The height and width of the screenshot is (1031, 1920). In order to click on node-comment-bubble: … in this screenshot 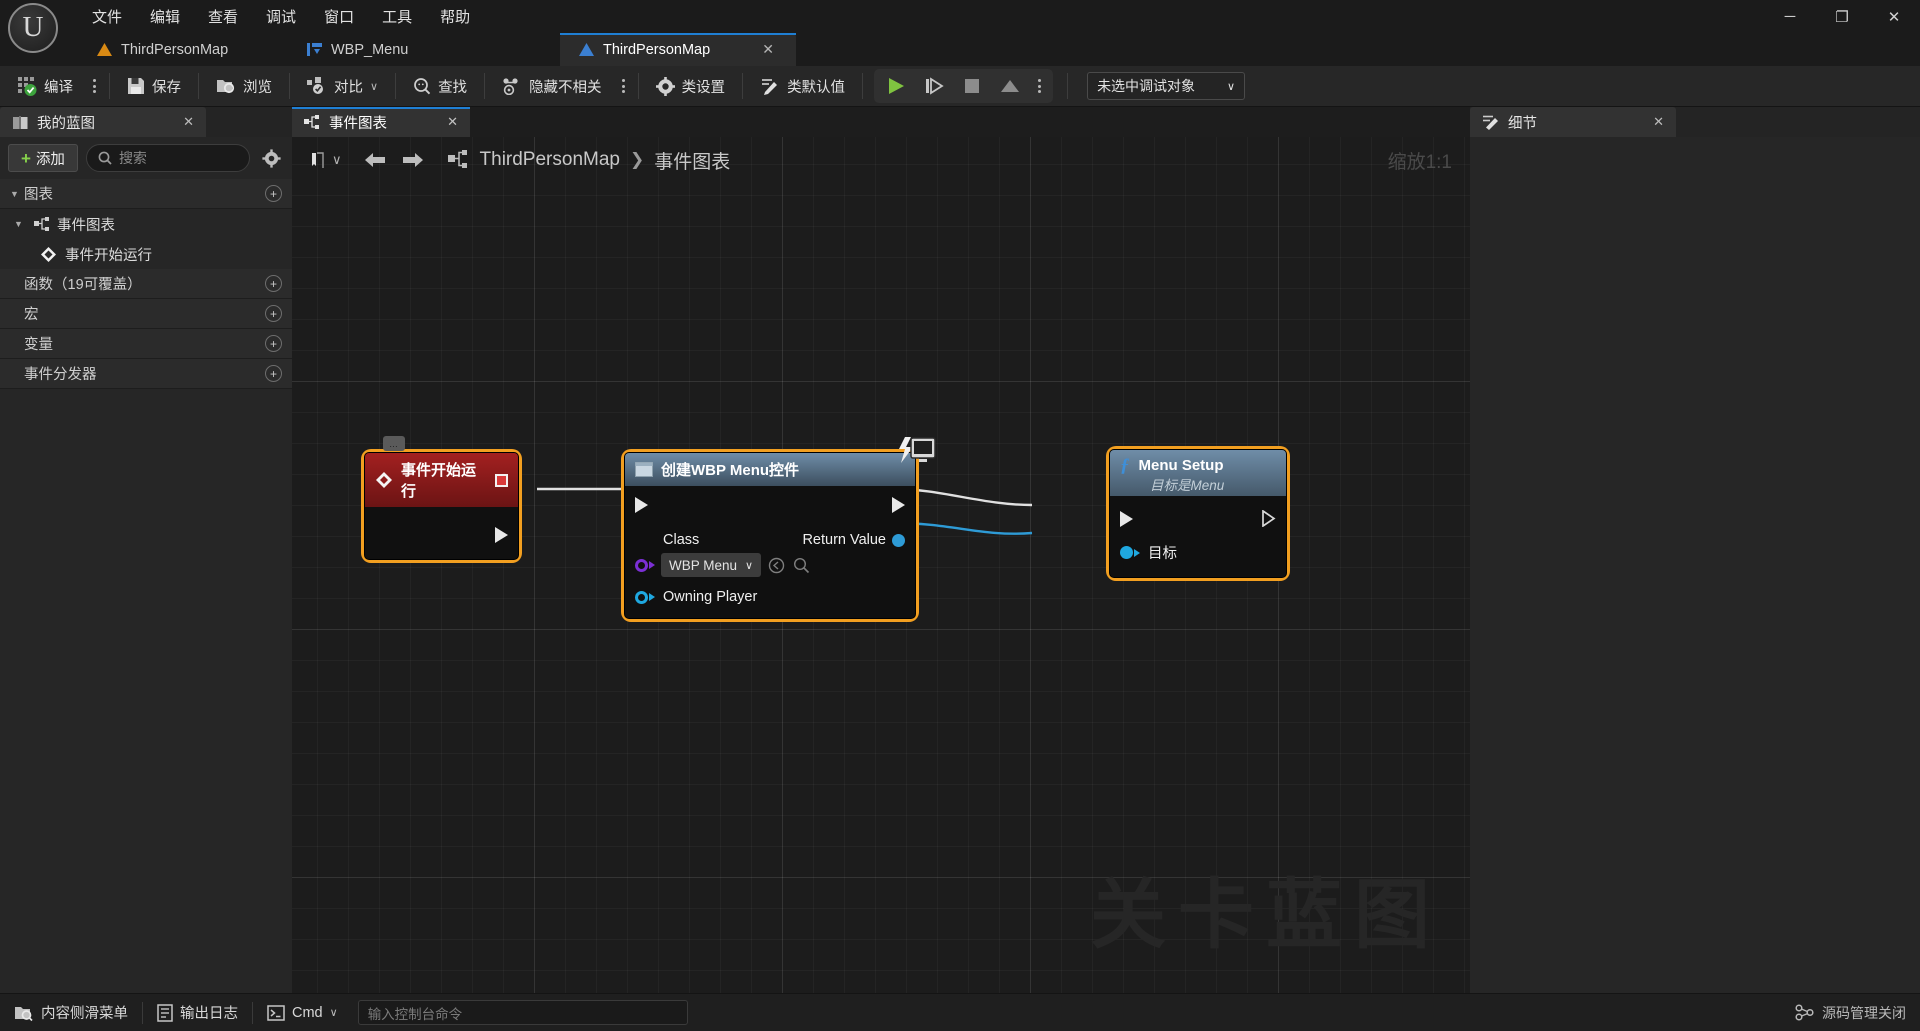, I will do `click(394, 443)`.